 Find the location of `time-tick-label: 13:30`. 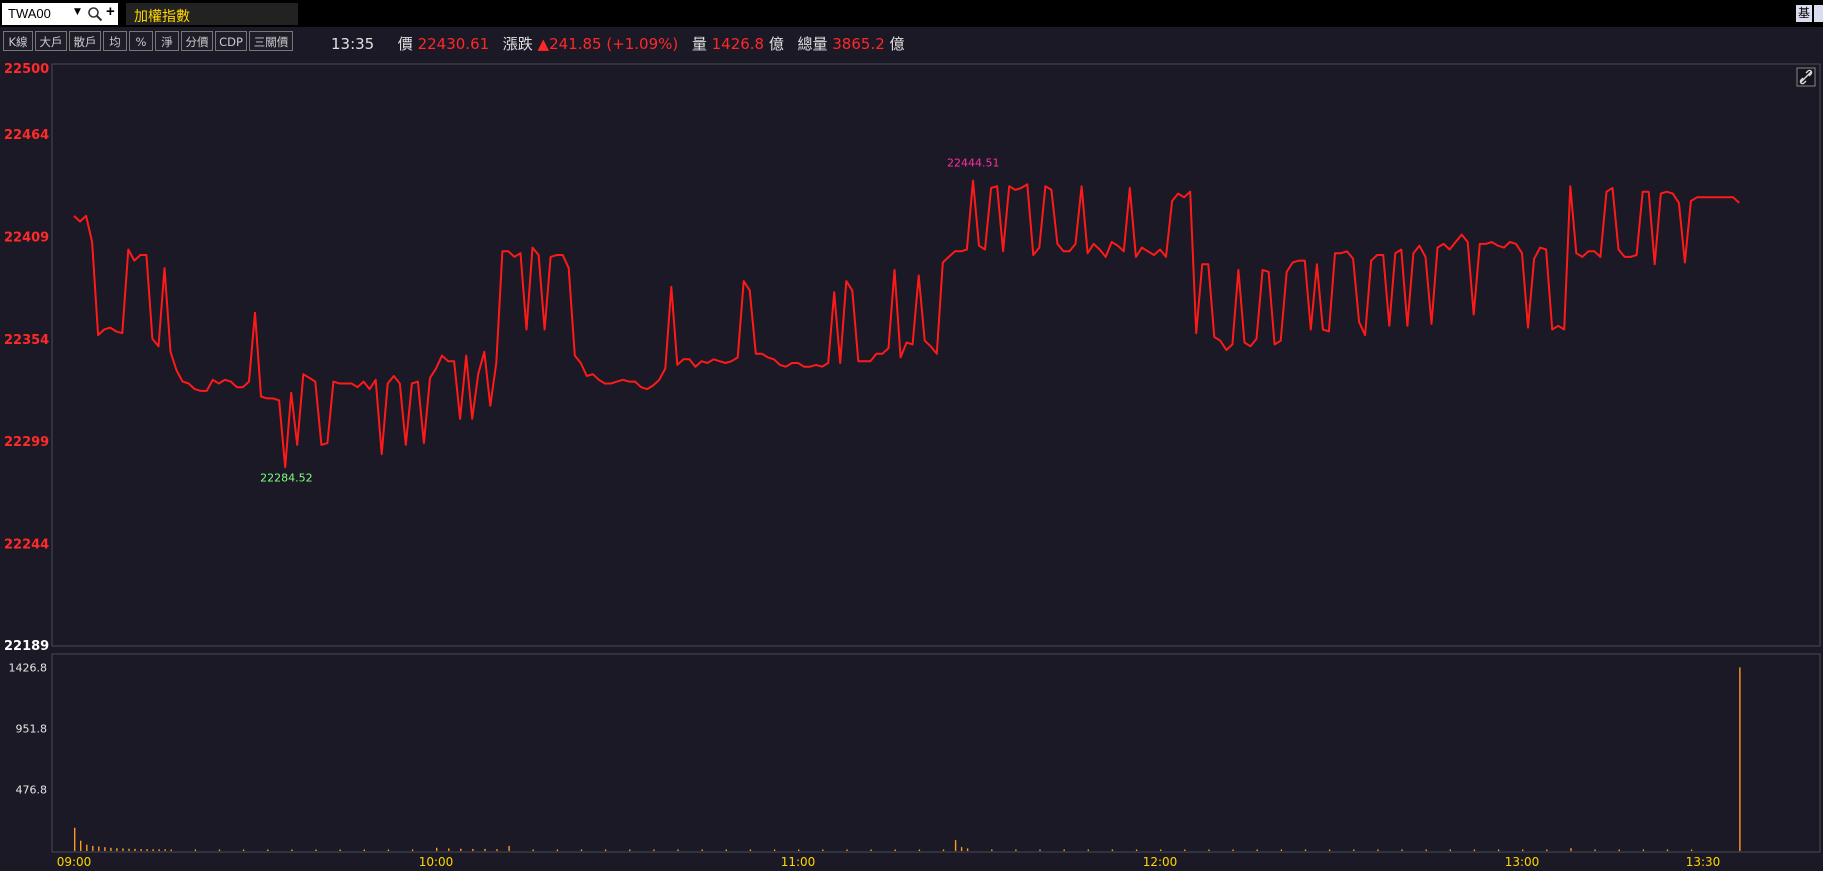

time-tick-label: 13:30 is located at coordinates (1703, 862).